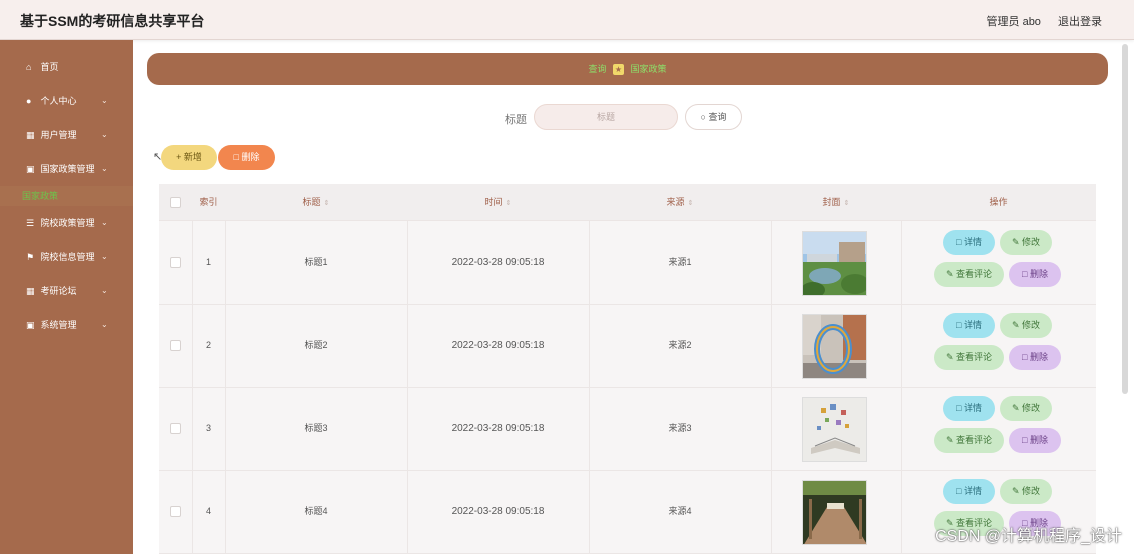 This screenshot has height=554, width=1134. I want to click on col-header-actions: 操作, so click(998, 202).